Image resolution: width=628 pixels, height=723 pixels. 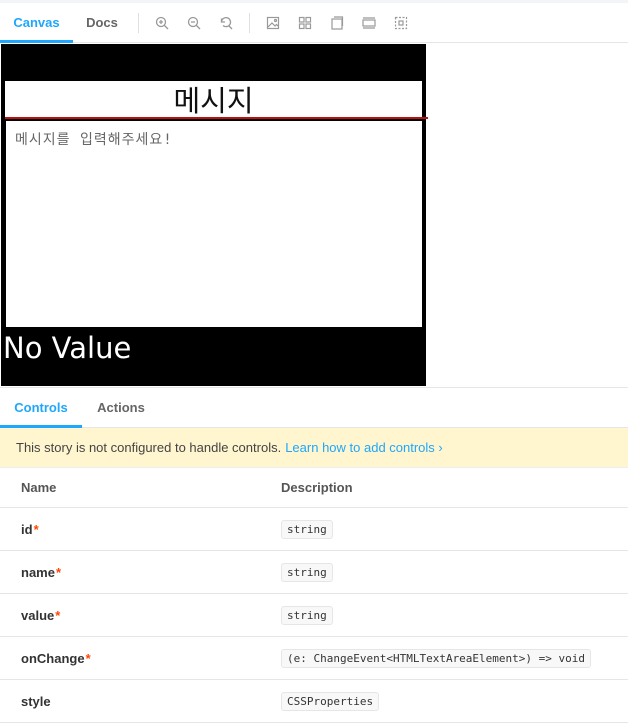 What do you see at coordinates (305, 23) in the screenshot?
I see `grid-icon` at bounding box center [305, 23].